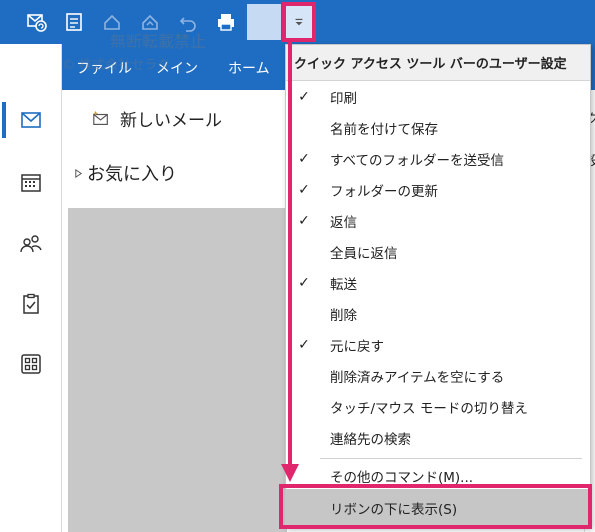  What do you see at coordinates (438, 220) in the screenshot?
I see `menu-item-reply: ✓ 返信` at bounding box center [438, 220].